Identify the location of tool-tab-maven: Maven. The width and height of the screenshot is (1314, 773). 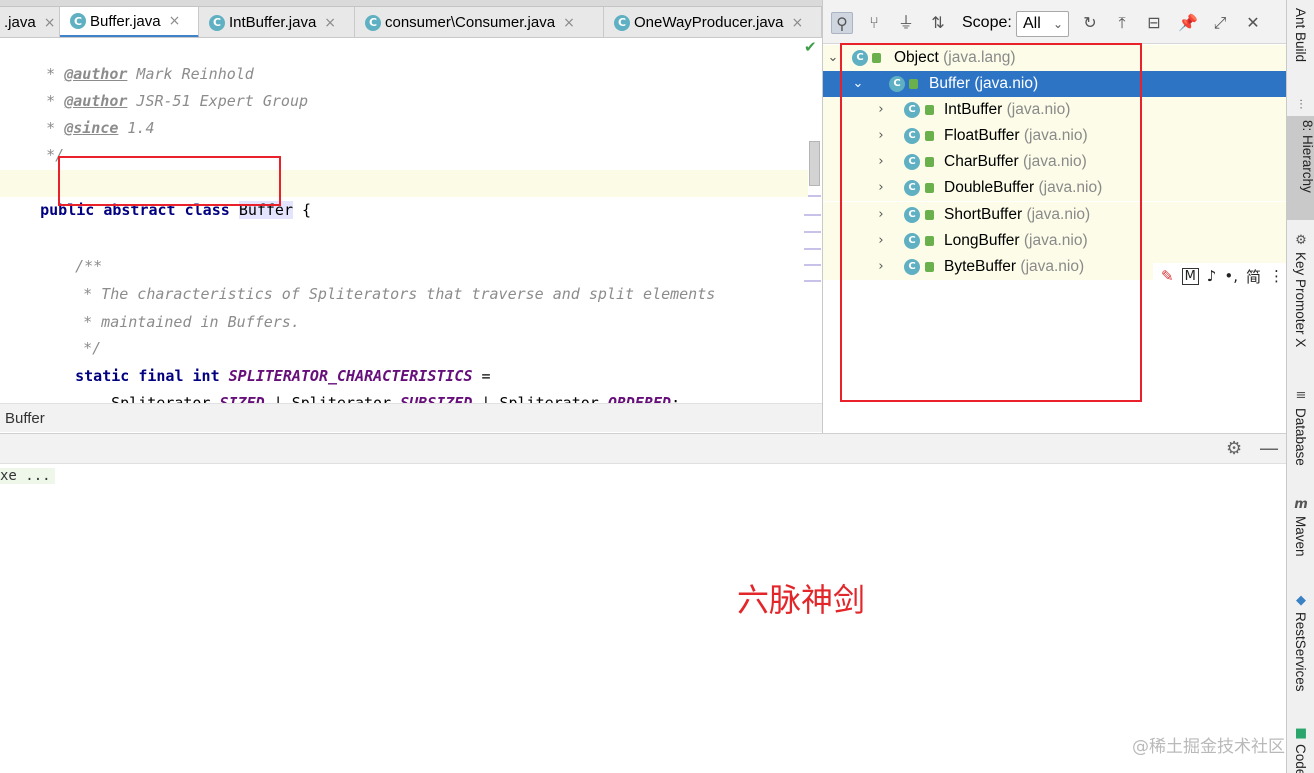
(1300, 536).